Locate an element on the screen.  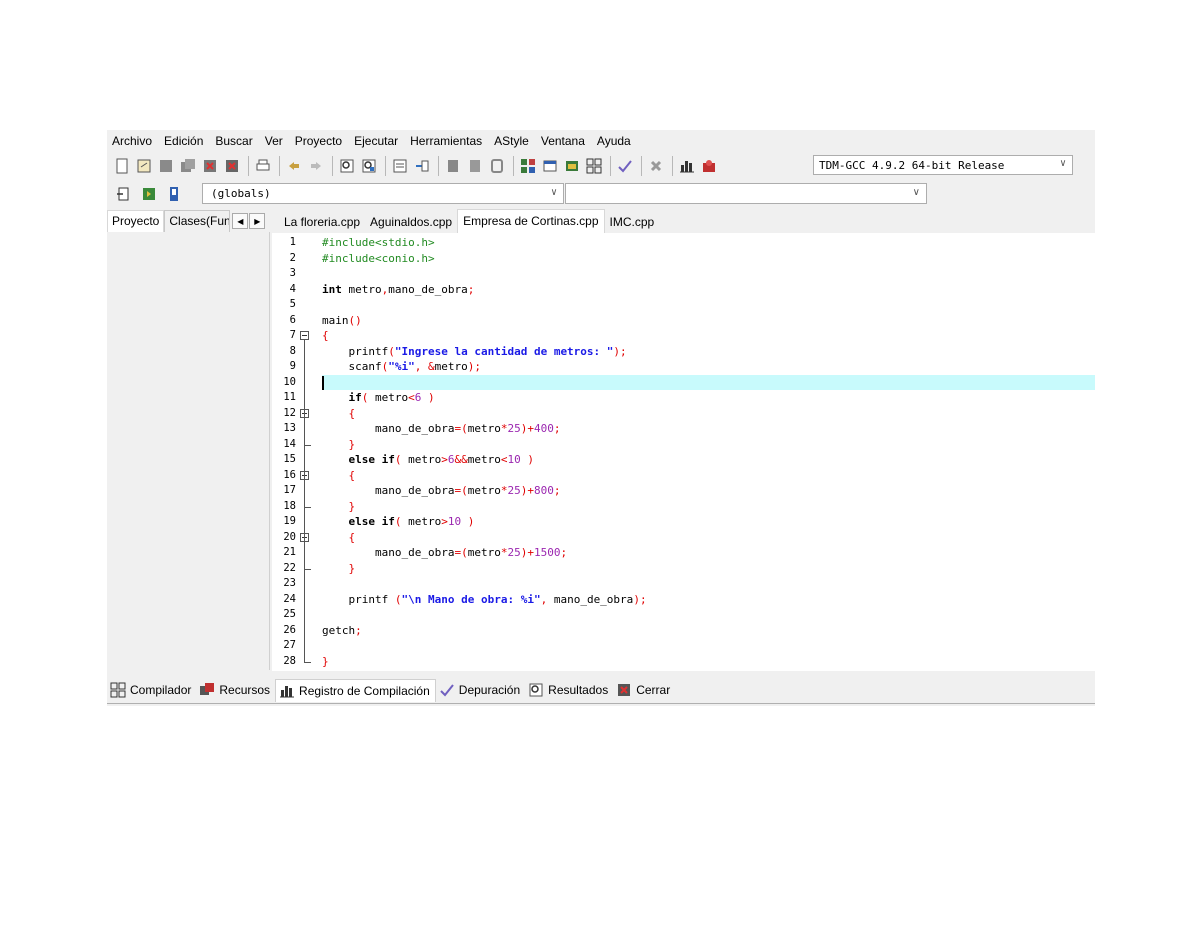
save-all-icon is located at coordinates (188, 166).